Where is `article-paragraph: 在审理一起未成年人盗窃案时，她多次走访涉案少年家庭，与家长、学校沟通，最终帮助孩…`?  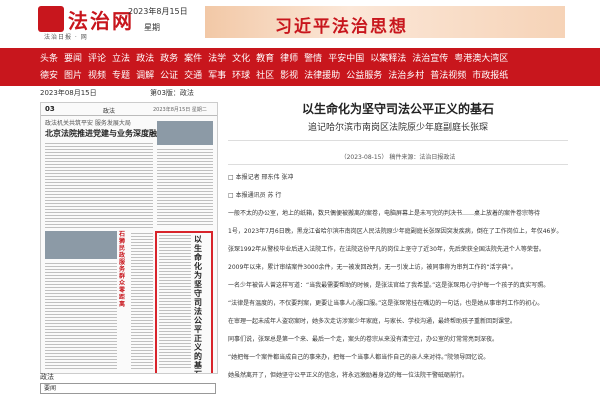 article-paragraph: 在审理一起未成年人盗窃案时，她多次走访涉案少年家庭，与家长、学校沟通，最终帮助孩… is located at coordinates (372, 321).